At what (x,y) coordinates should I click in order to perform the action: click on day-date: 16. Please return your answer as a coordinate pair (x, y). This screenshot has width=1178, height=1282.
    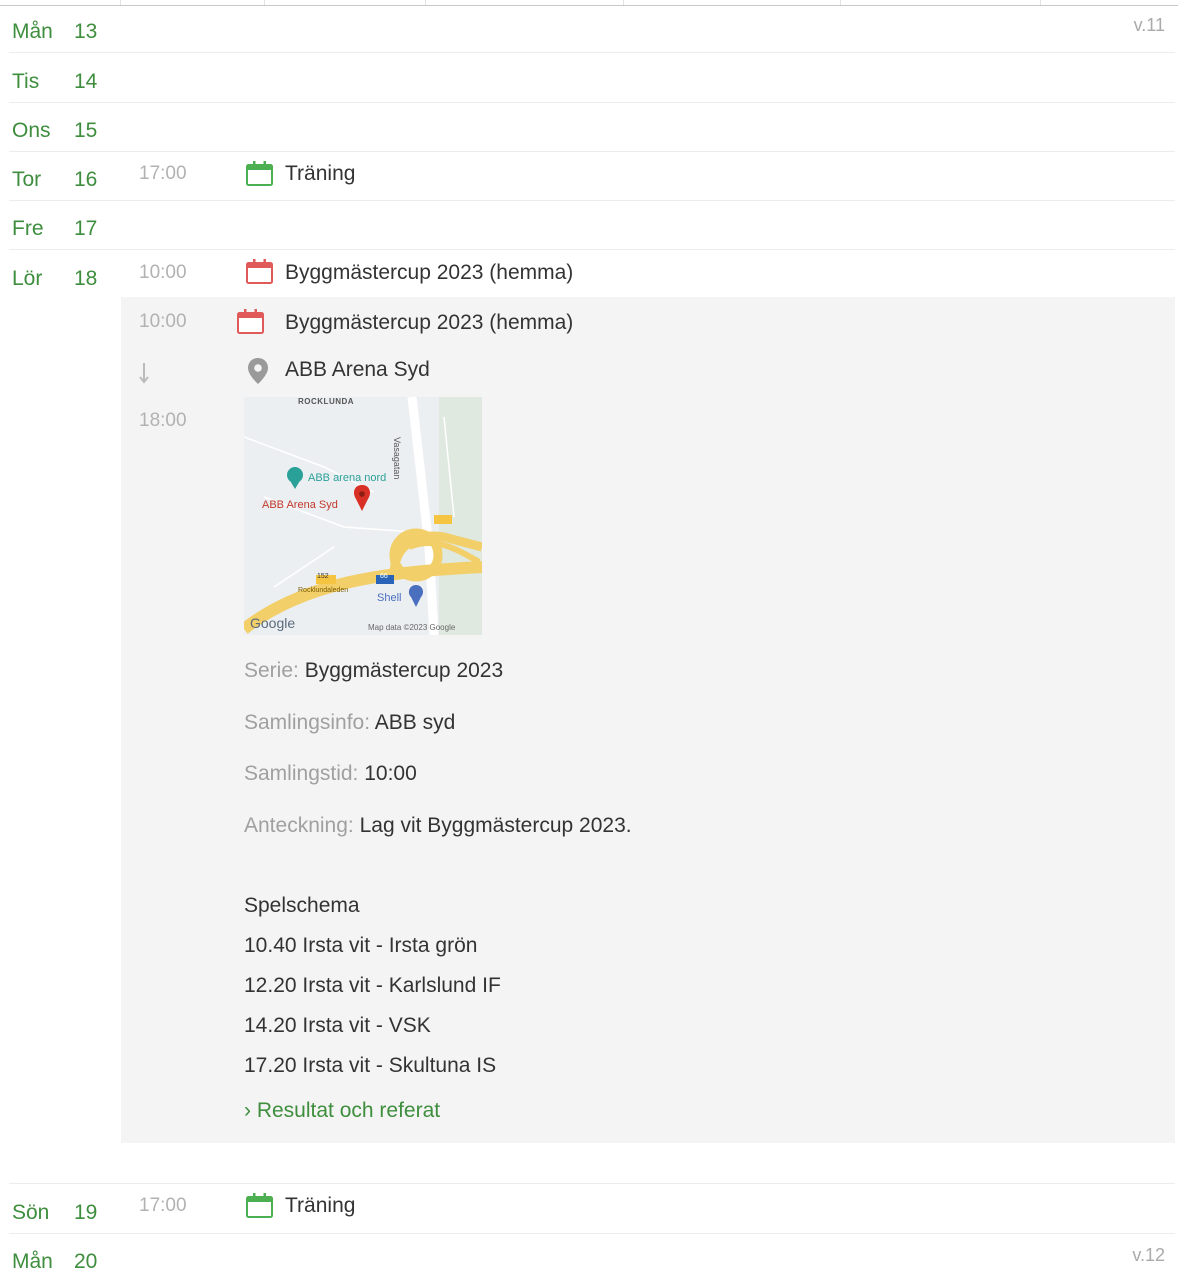
    Looking at the image, I should click on (86, 179).